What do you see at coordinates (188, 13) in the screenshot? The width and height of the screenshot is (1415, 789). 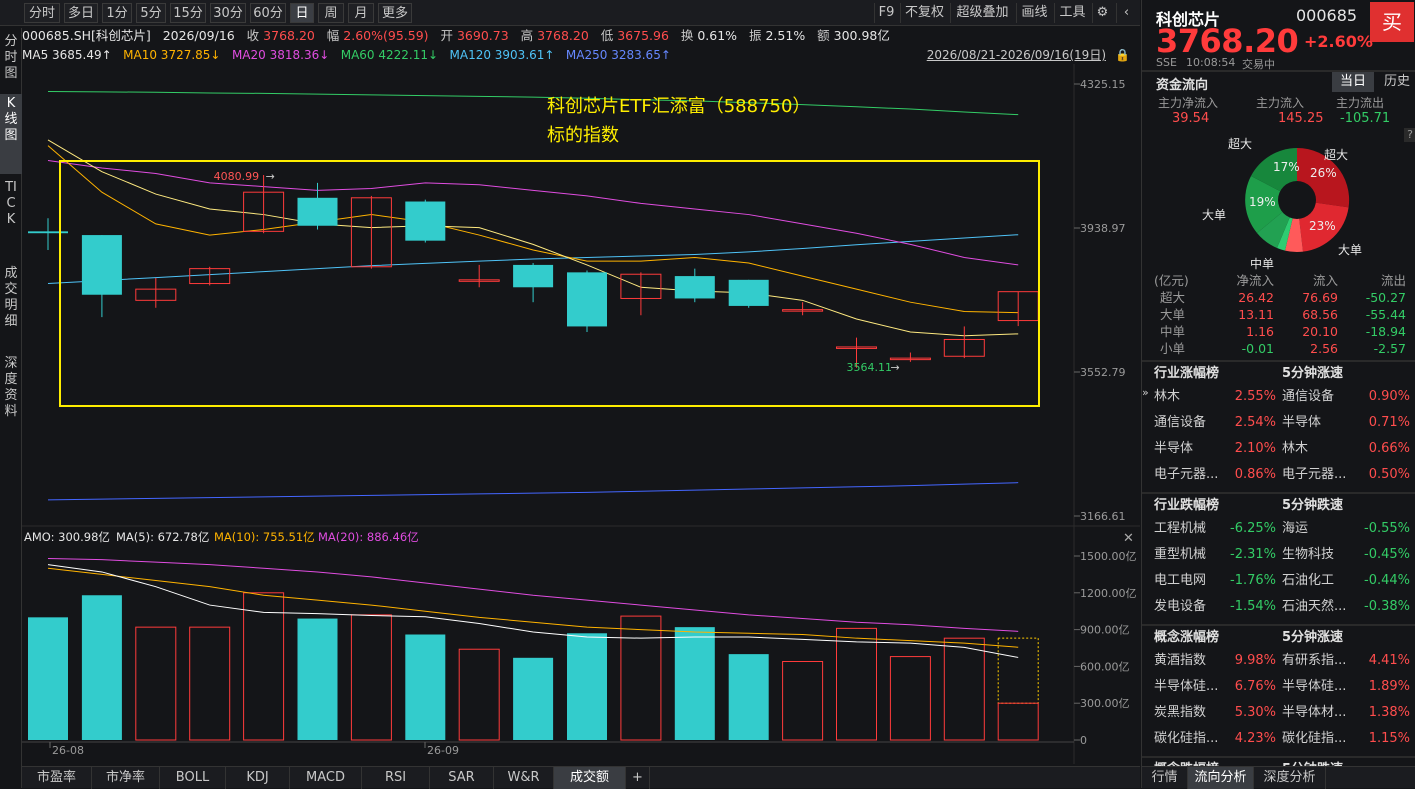 I see `period-4: 15分` at bounding box center [188, 13].